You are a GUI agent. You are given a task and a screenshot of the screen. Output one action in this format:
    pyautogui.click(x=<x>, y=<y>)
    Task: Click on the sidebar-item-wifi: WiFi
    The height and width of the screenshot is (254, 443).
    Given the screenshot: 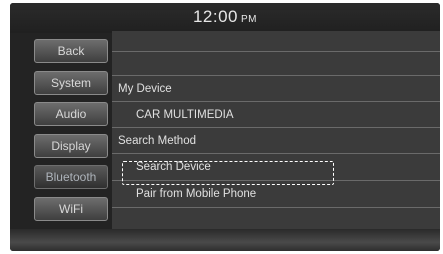 What is the action you would take?
    pyautogui.click(x=71, y=208)
    